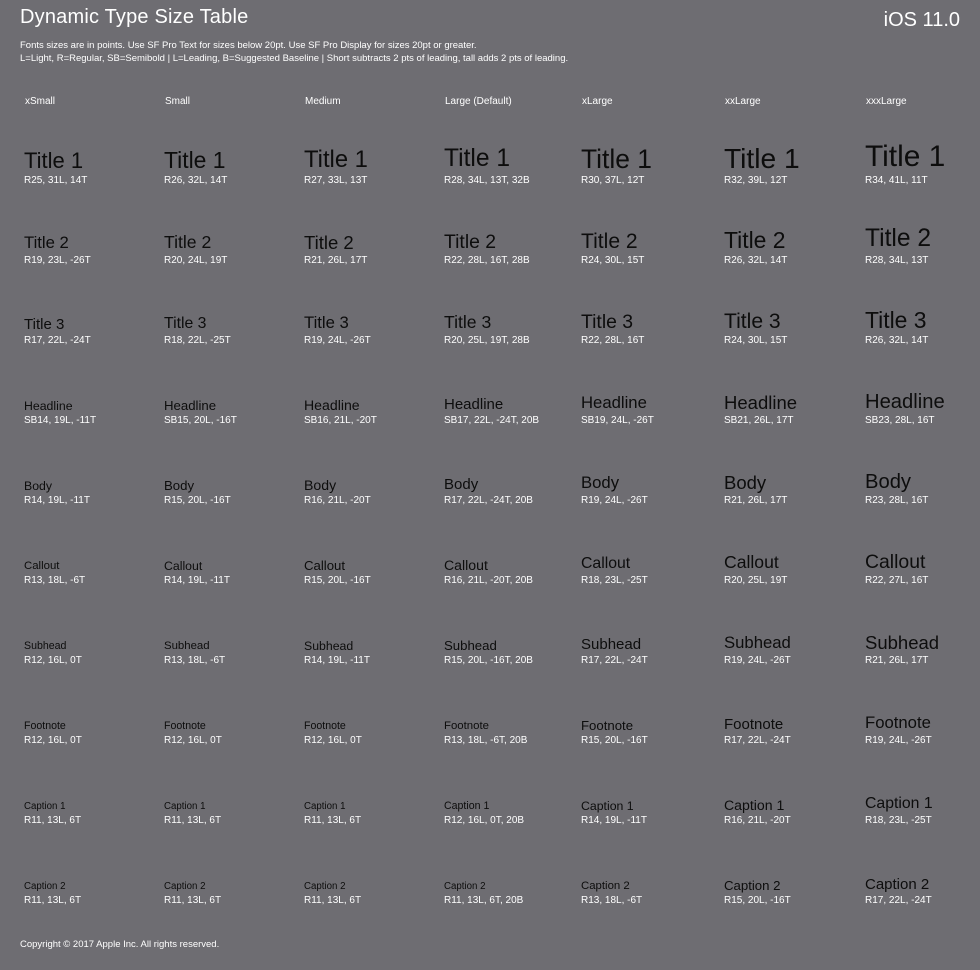 The width and height of the screenshot is (980, 970). I want to click on style-spec: R20, 25L, 19T, 28B, so click(487, 340).